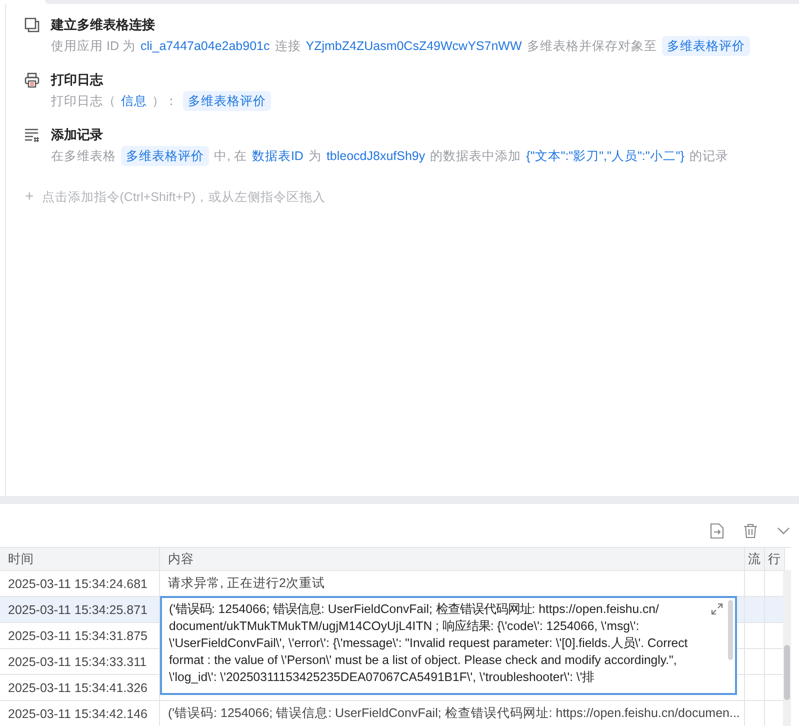  I want to click on column-header: 内容, so click(452, 559).